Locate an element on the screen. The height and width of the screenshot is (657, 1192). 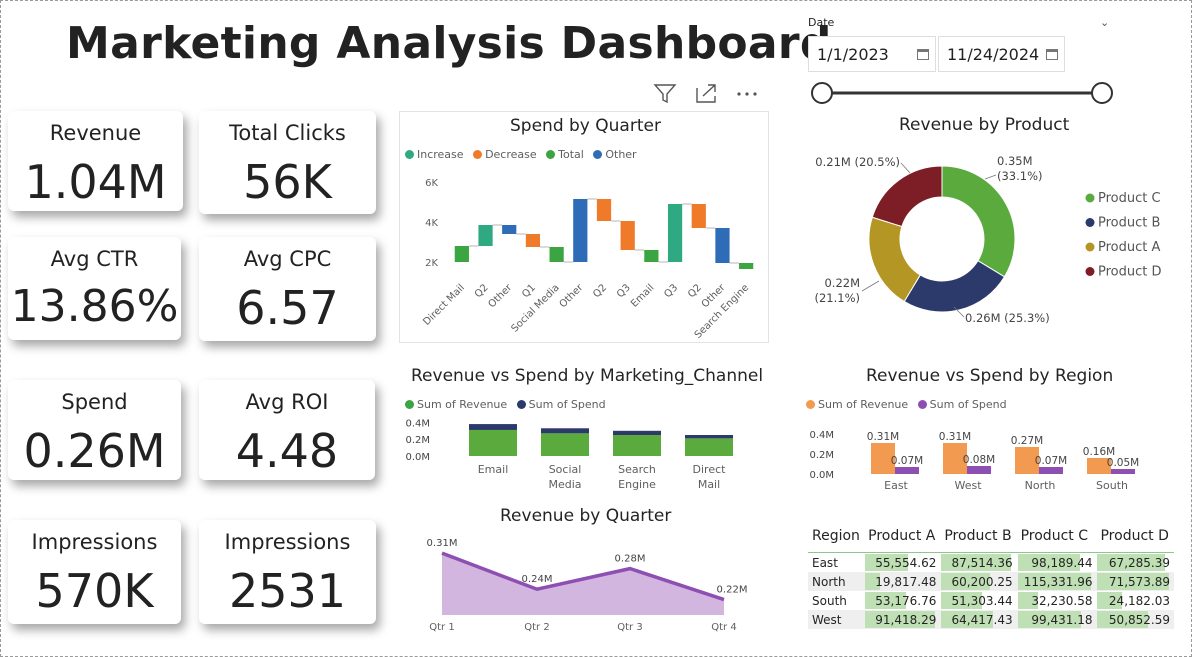
leader-line is located at coordinates (990, 177).